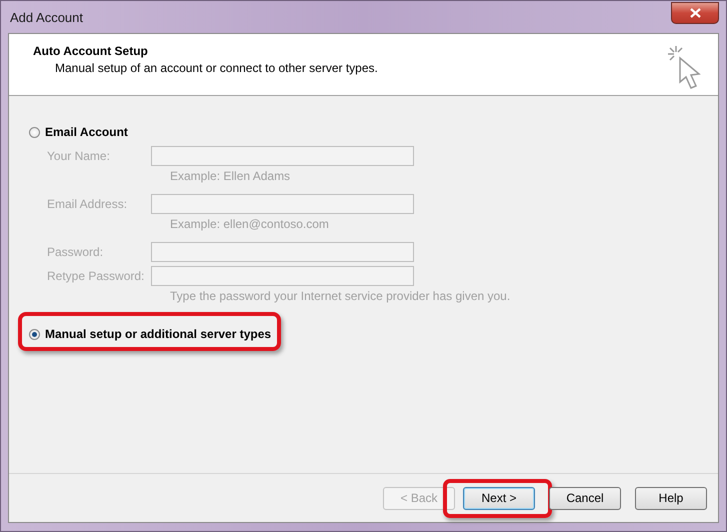  I want to click on radio-option: Email Account, so click(78, 132).